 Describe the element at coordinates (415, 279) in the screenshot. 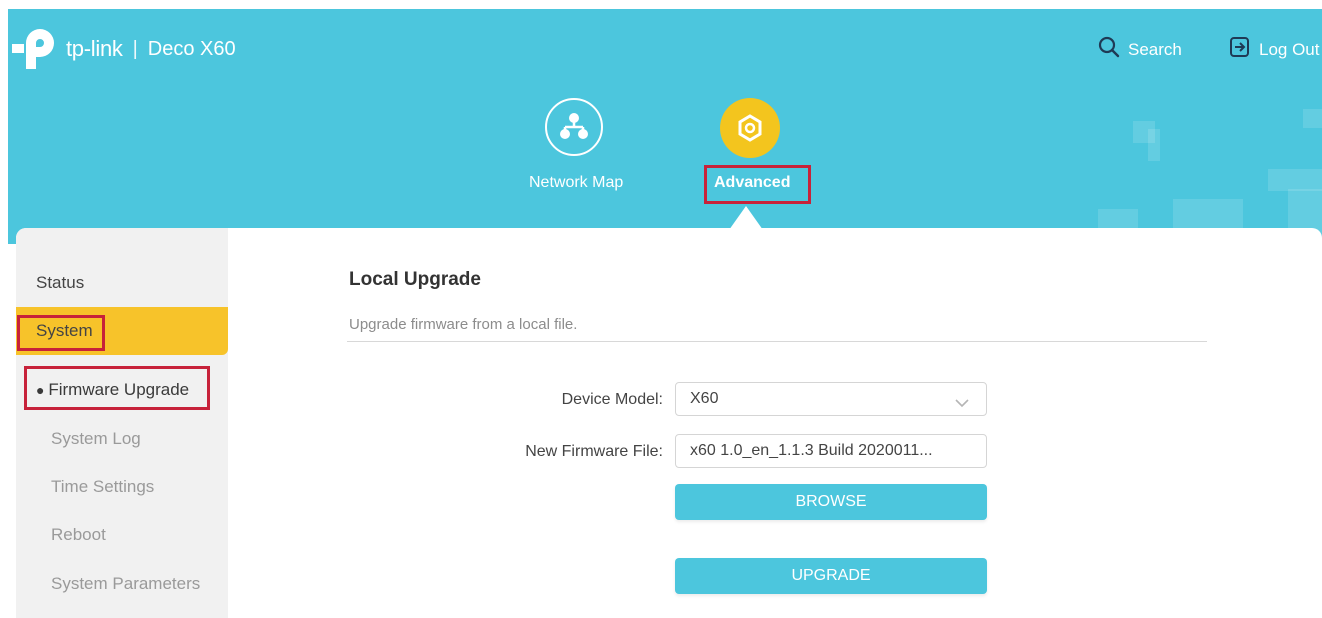

I see `section-title: Local Upgrade` at that location.